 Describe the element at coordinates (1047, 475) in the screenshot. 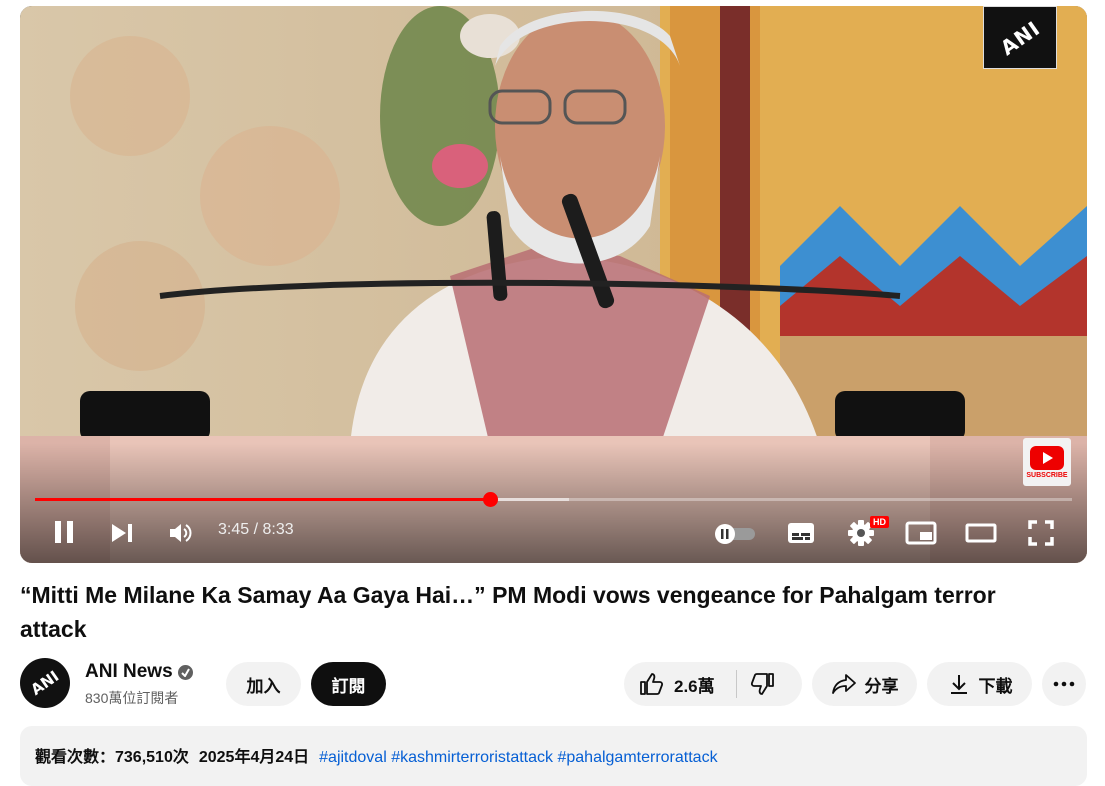

I see `subscribe-watermark-label: SUBSCRIBE` at that location.